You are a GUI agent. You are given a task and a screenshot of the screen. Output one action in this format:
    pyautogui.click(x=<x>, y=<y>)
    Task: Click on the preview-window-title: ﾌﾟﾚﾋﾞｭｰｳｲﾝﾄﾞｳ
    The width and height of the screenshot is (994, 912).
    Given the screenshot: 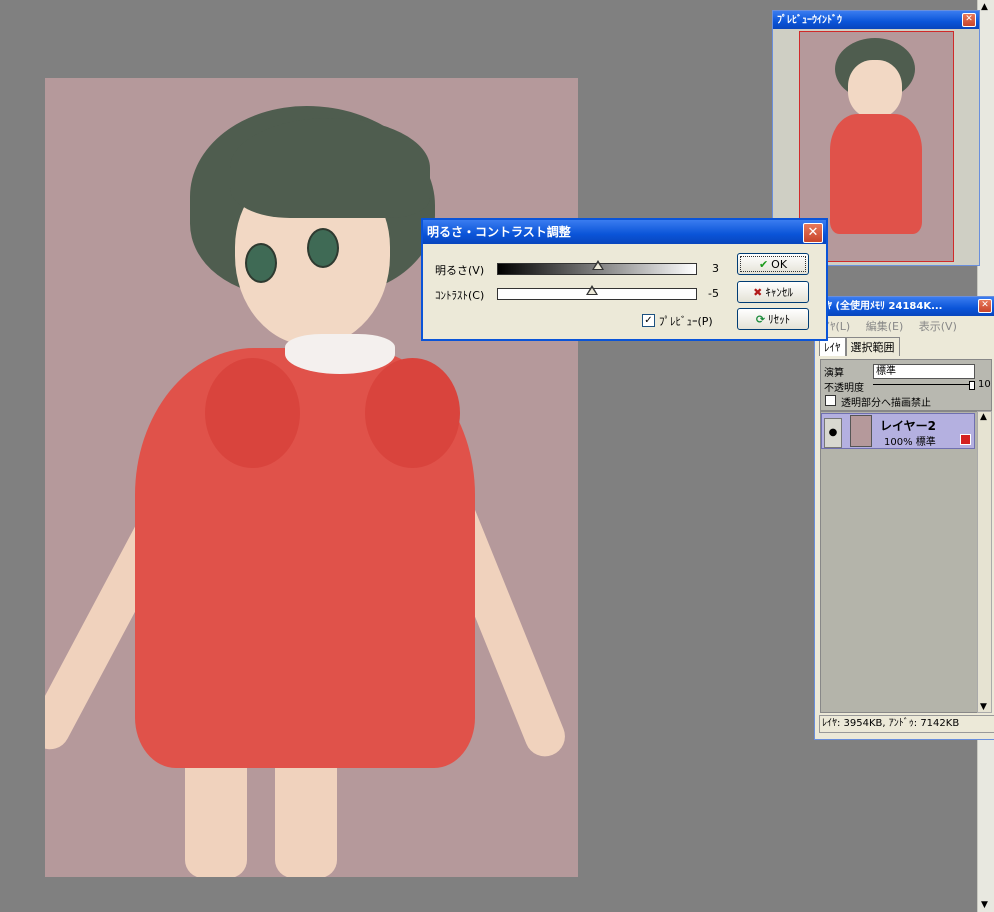 What is the action you would take?
    pyautogui.click(x=876, y=20)
    